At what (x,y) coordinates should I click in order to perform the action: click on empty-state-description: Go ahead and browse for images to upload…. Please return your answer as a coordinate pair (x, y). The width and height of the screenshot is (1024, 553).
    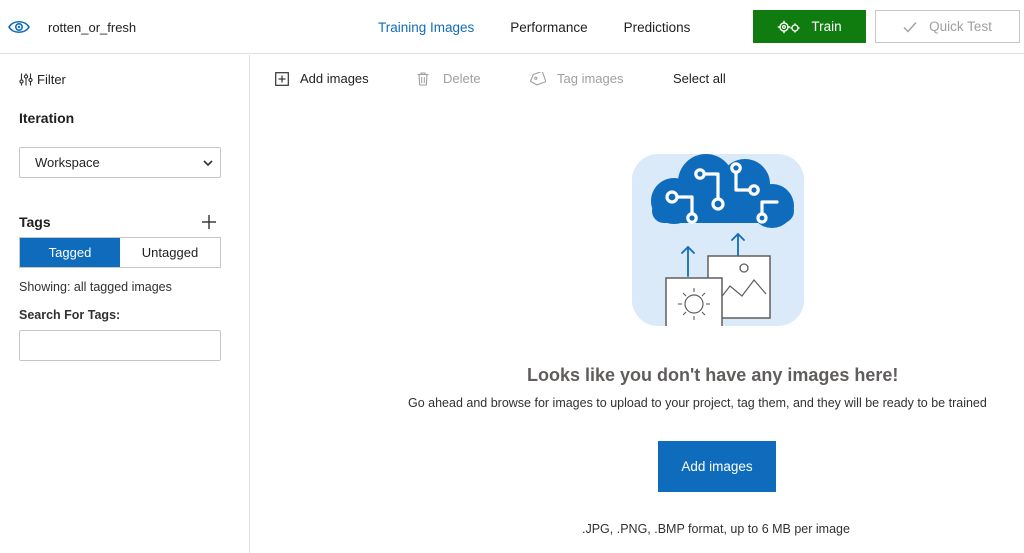
    Looking at the image, I should click on (697, 403).